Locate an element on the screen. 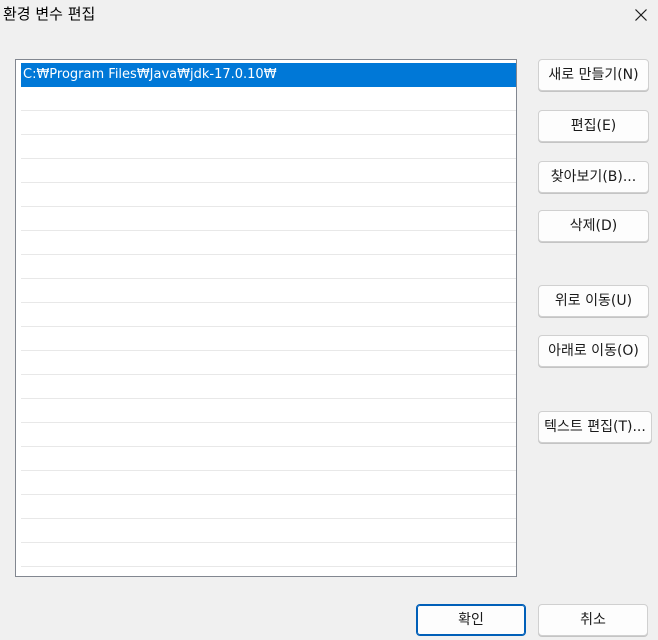  close-button is located at coordinates (641, 15).